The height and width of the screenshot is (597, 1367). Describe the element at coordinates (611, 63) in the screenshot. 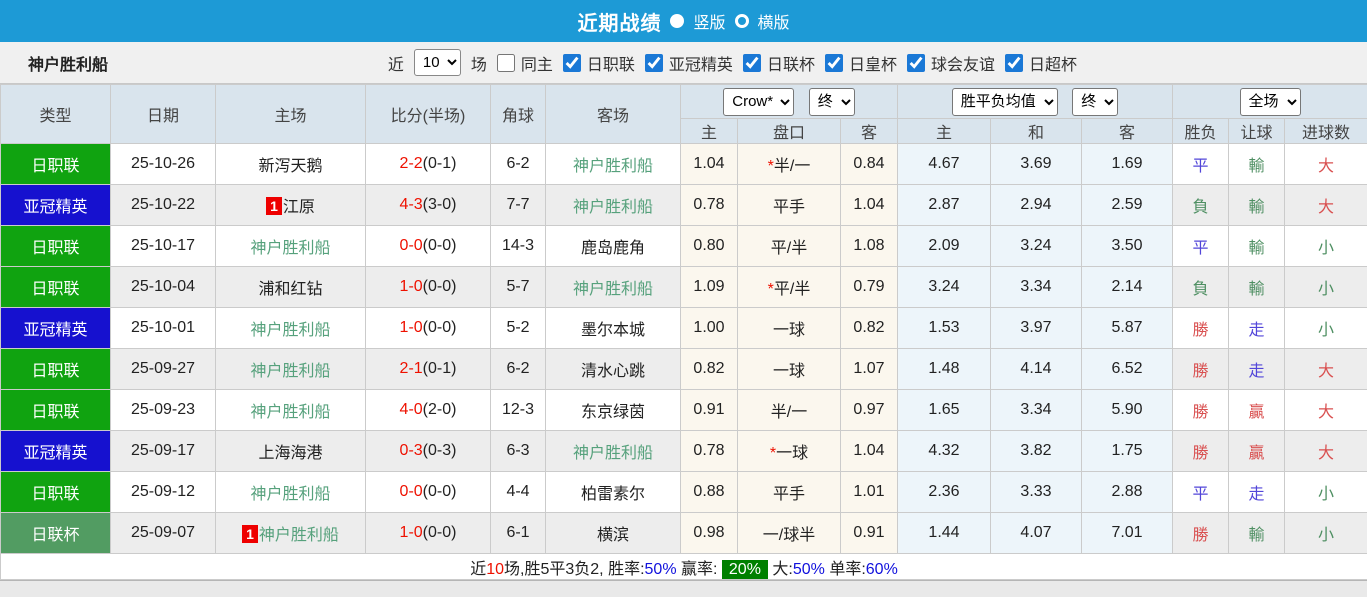

I see `league-label-jleague: 日职联` at that location.